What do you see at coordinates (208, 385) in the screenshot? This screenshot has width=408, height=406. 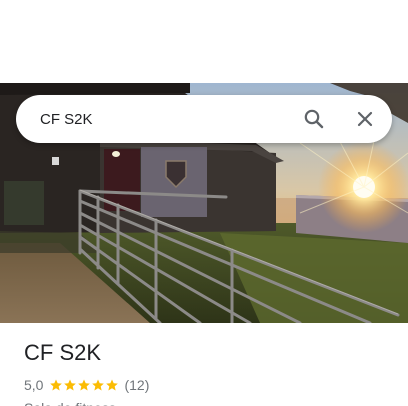 I see `rating-row: 5,0 (12)` at bounding box center [208, 385].